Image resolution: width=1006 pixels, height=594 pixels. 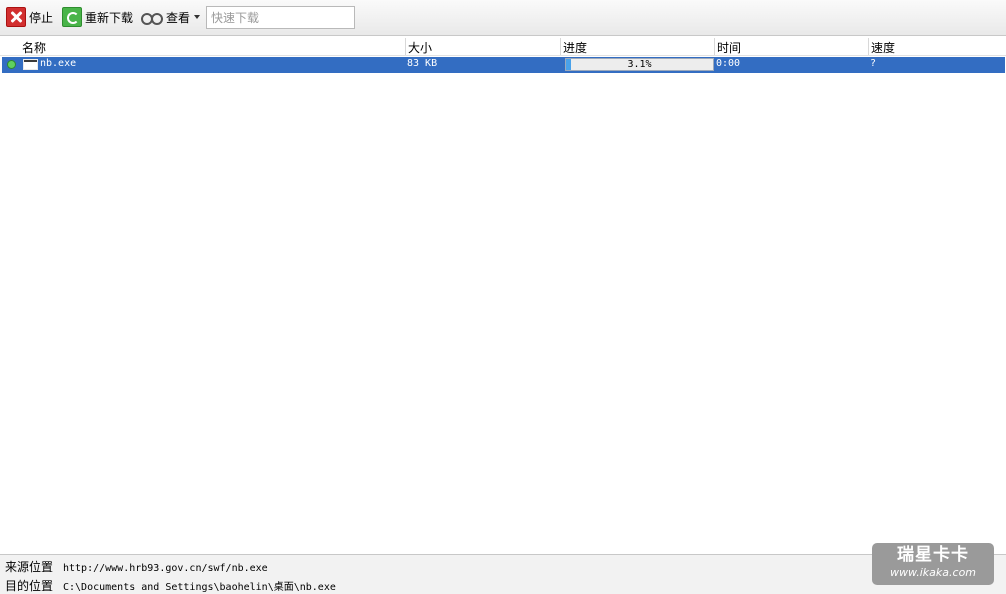 I want to click on column-speed-header: 速度, so click(x=883, y=47).